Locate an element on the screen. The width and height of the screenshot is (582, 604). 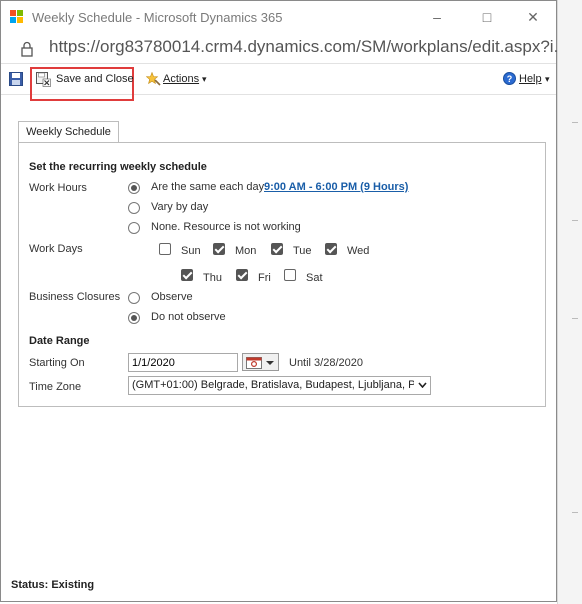
work-days-label: Work Days is located at coordinates (56, 249).